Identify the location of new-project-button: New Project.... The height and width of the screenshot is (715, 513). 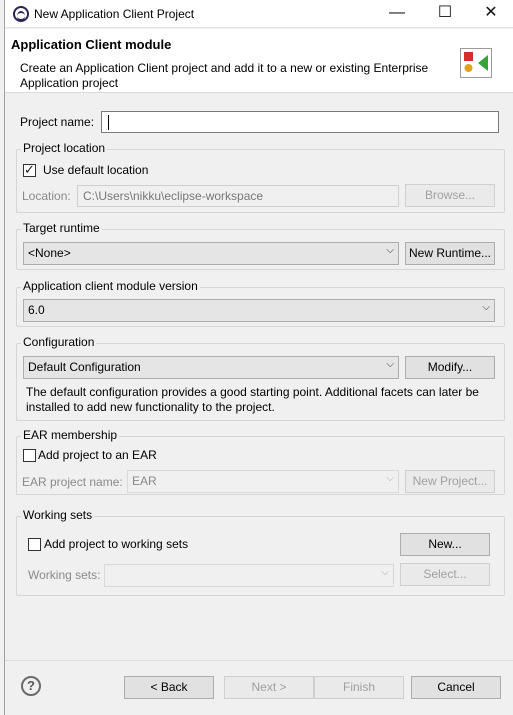
(450, 481).